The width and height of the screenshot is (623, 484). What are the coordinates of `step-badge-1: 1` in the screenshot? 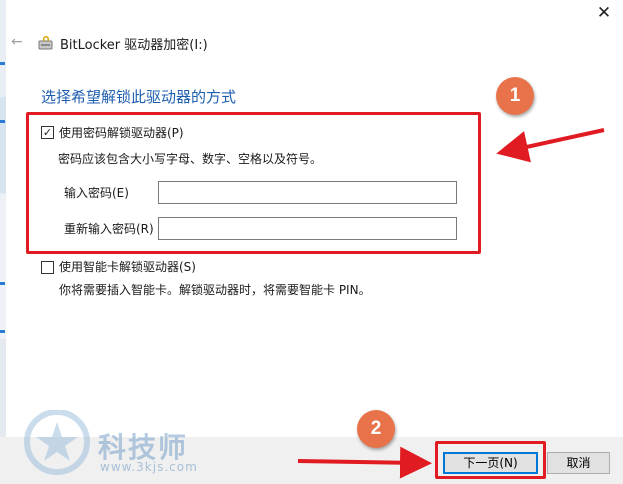 It's located at (515, 96).